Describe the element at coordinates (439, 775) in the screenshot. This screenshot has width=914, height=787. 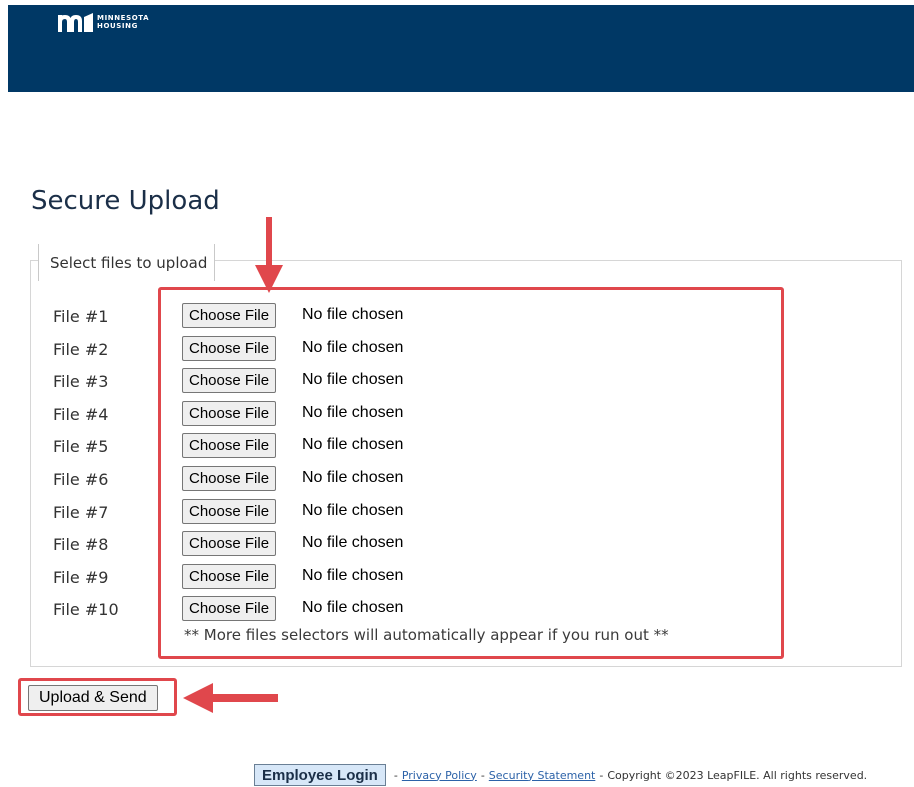
I see `privacy-policy-link: Privacy Policy` at that location.